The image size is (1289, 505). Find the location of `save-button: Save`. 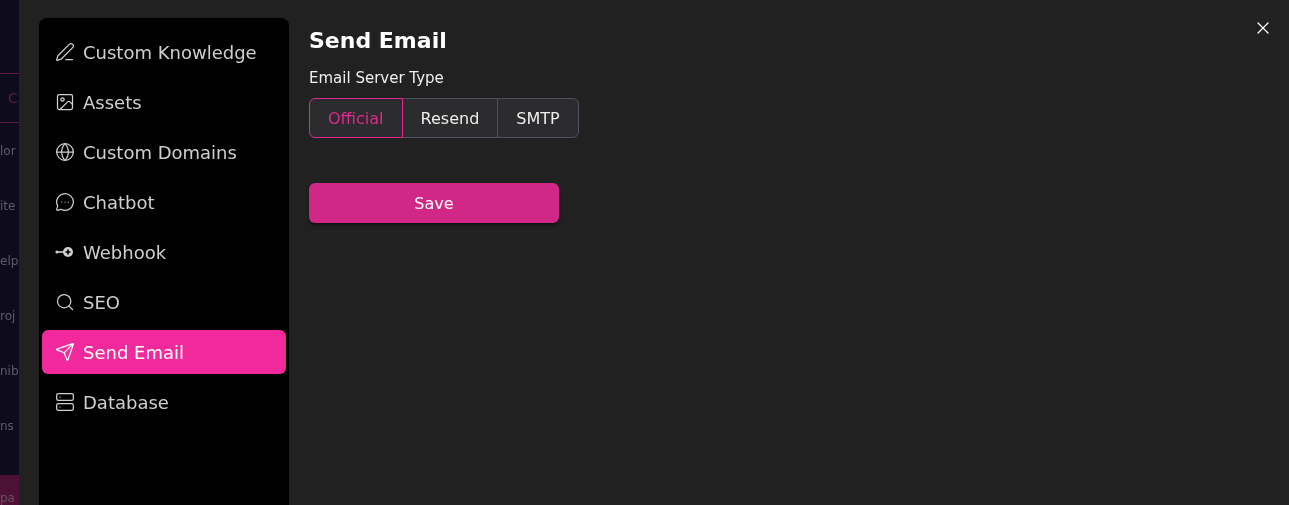

save-button: Save is located at coordinates (434, 203).